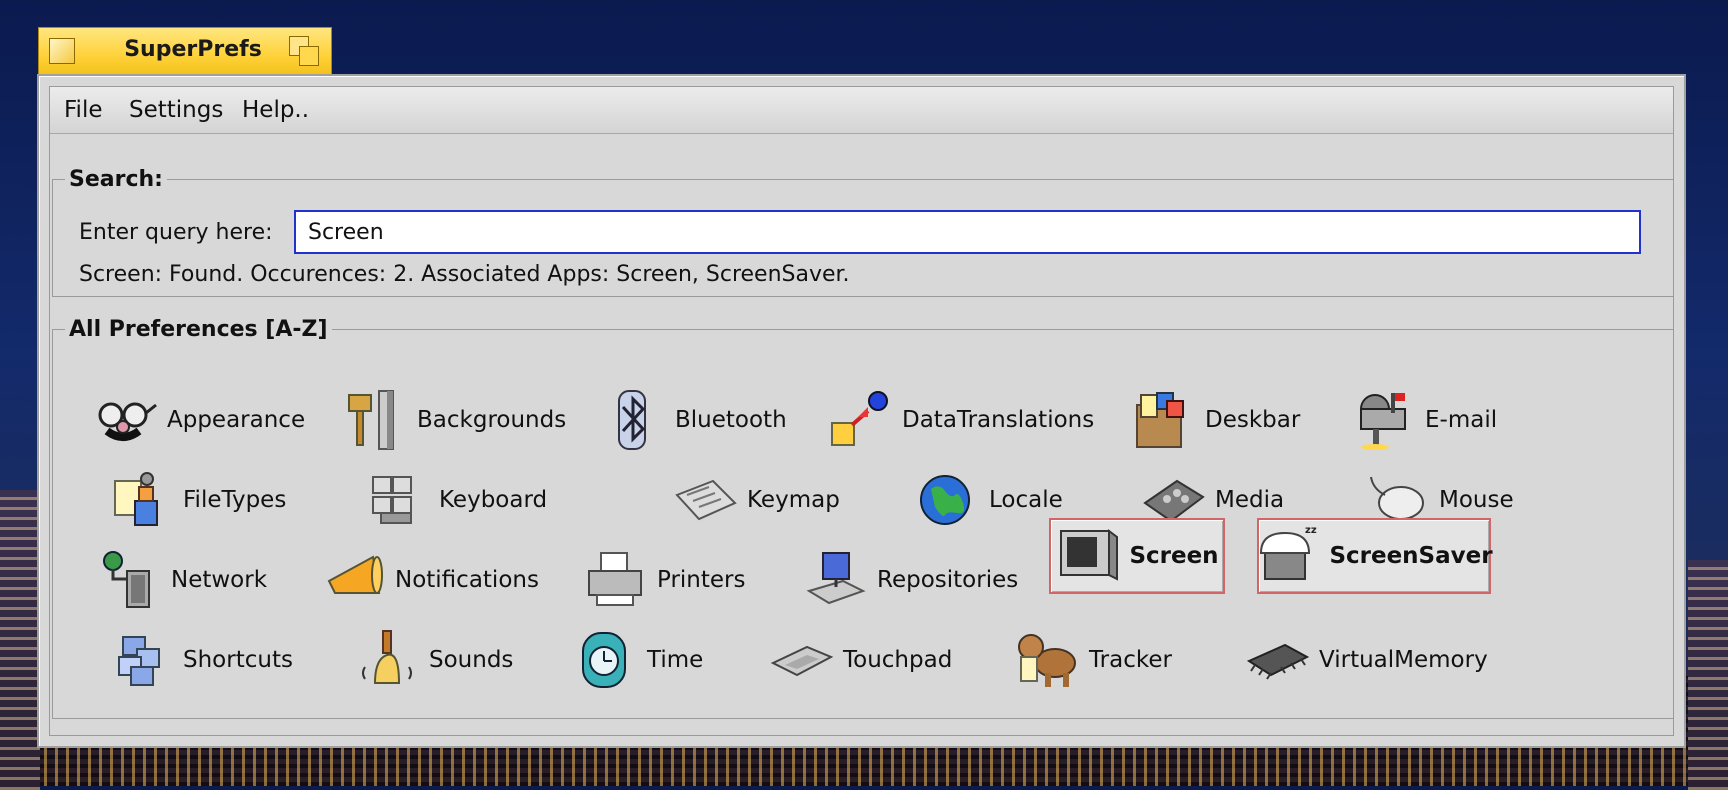 Image resolution: width=1728 pixels, height=790 pixels. What do you see at coordinates (632, 420) in the screenshot?
I see `bluetooth-icon` at bounding box center [632, 420].